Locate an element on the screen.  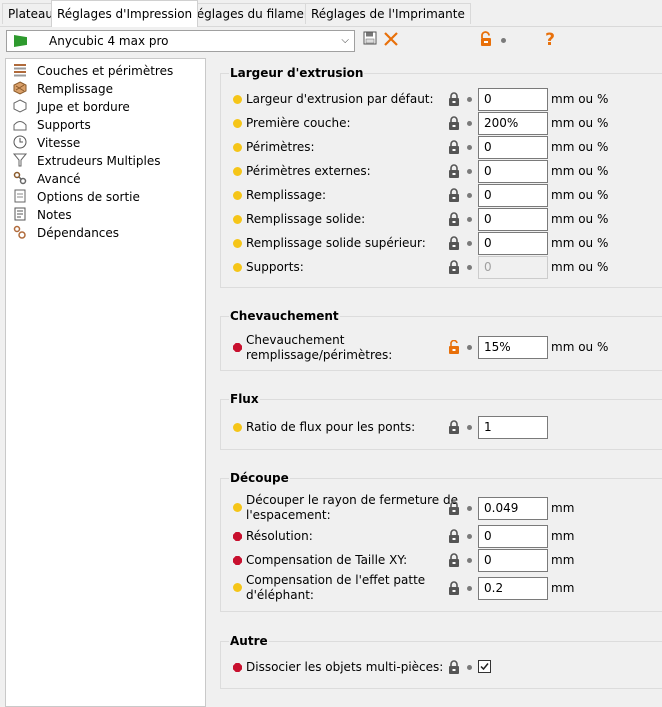
sidebar-item-label: Extrudeurs Multiples is located at coordinates (99, 161).